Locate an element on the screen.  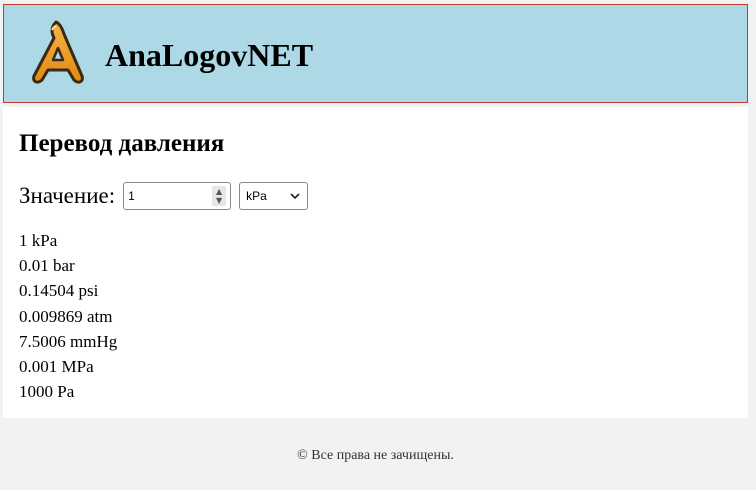
chevron-down-icon: ▼ is located at coordinates (219, 200).